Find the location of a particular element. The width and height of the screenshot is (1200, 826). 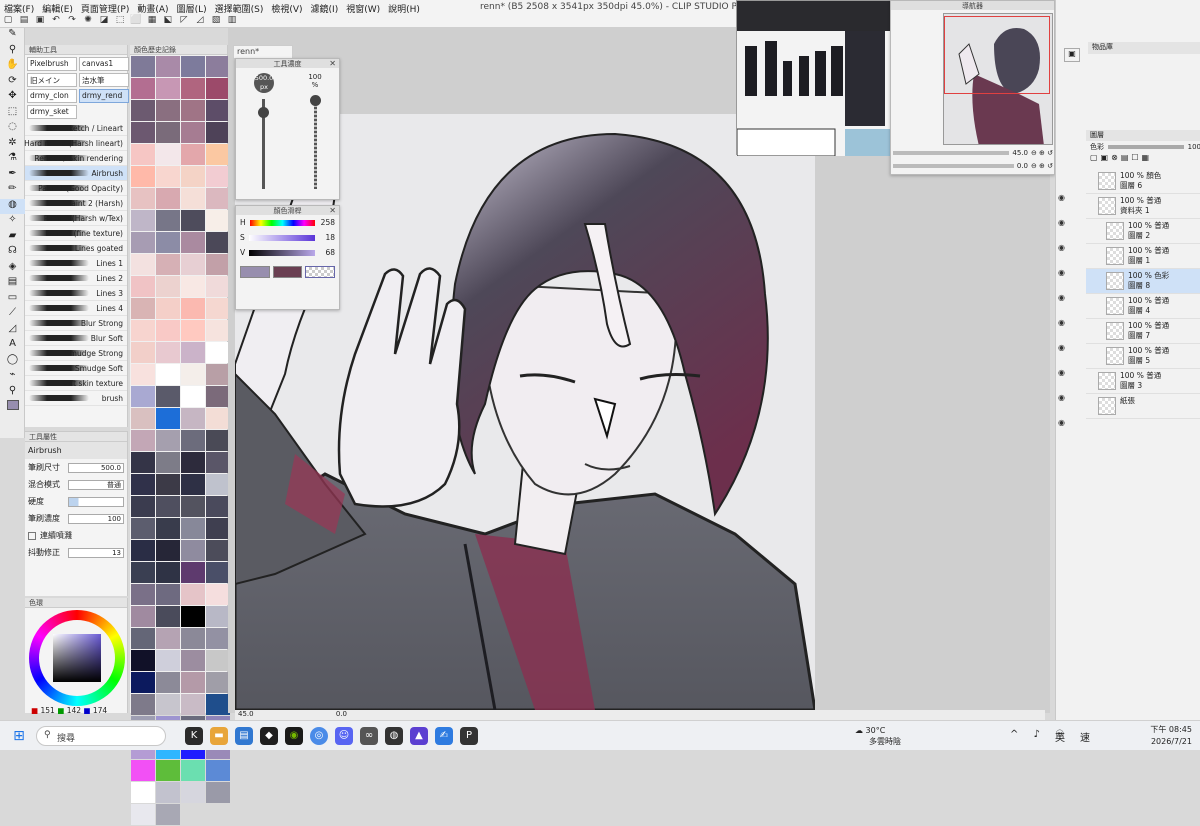

nvidia-icon: ◉ is located at coordinates (294, 736).